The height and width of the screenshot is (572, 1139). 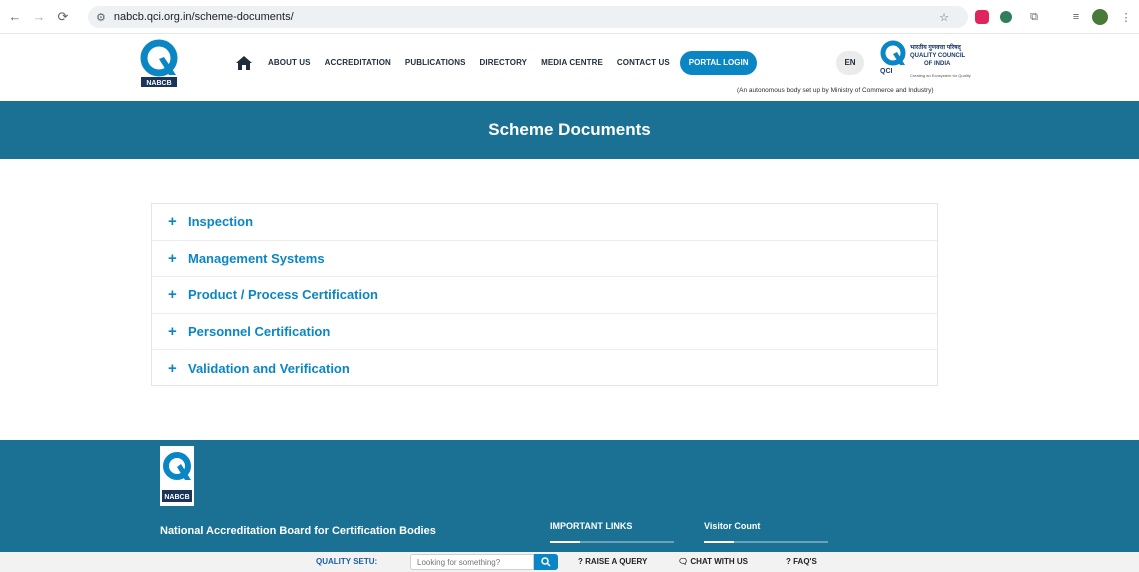 What do you see at coordinates (528, 17) in the screenshot?
I see `address-bar: ⚙ nabcb.qci.org.in/scheme-documents/` at bounding box center [528, 17].